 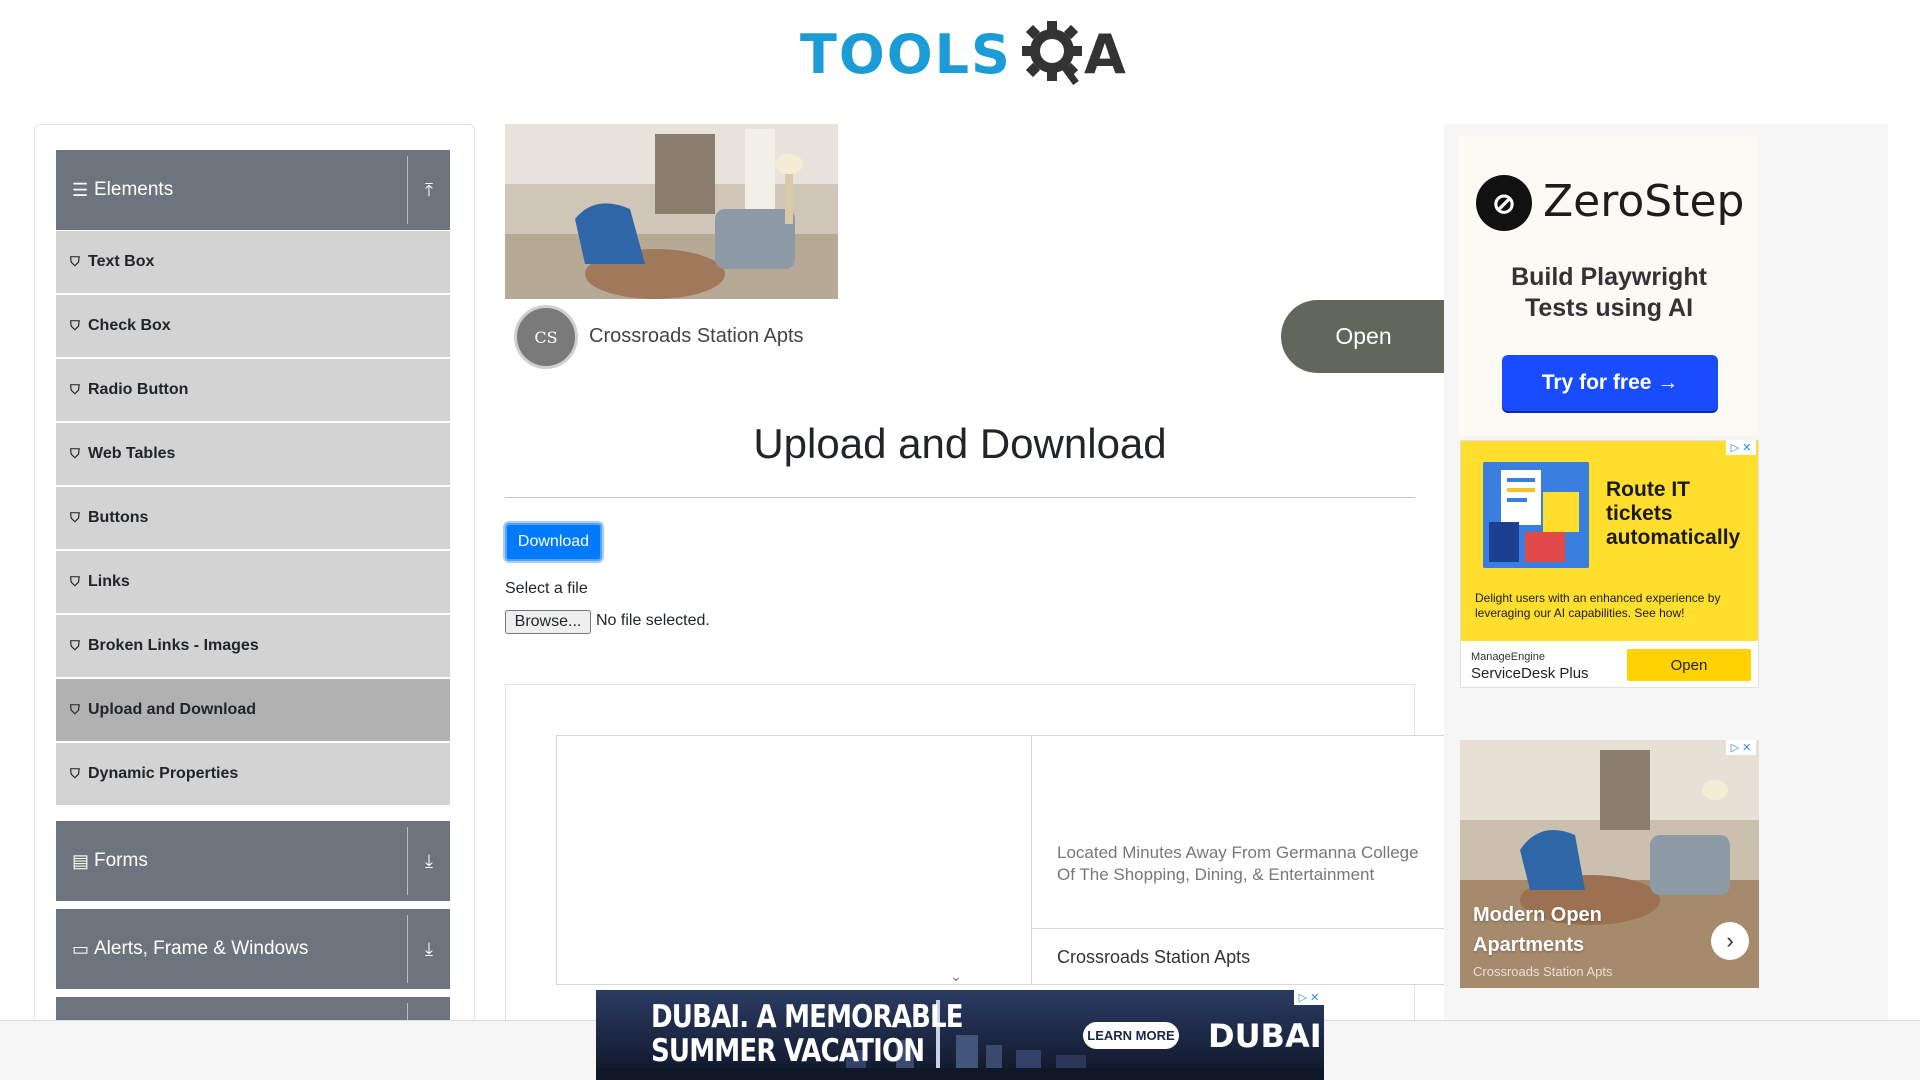 I want to click on ad-open-button: Open, so click(x=1363, y=336).